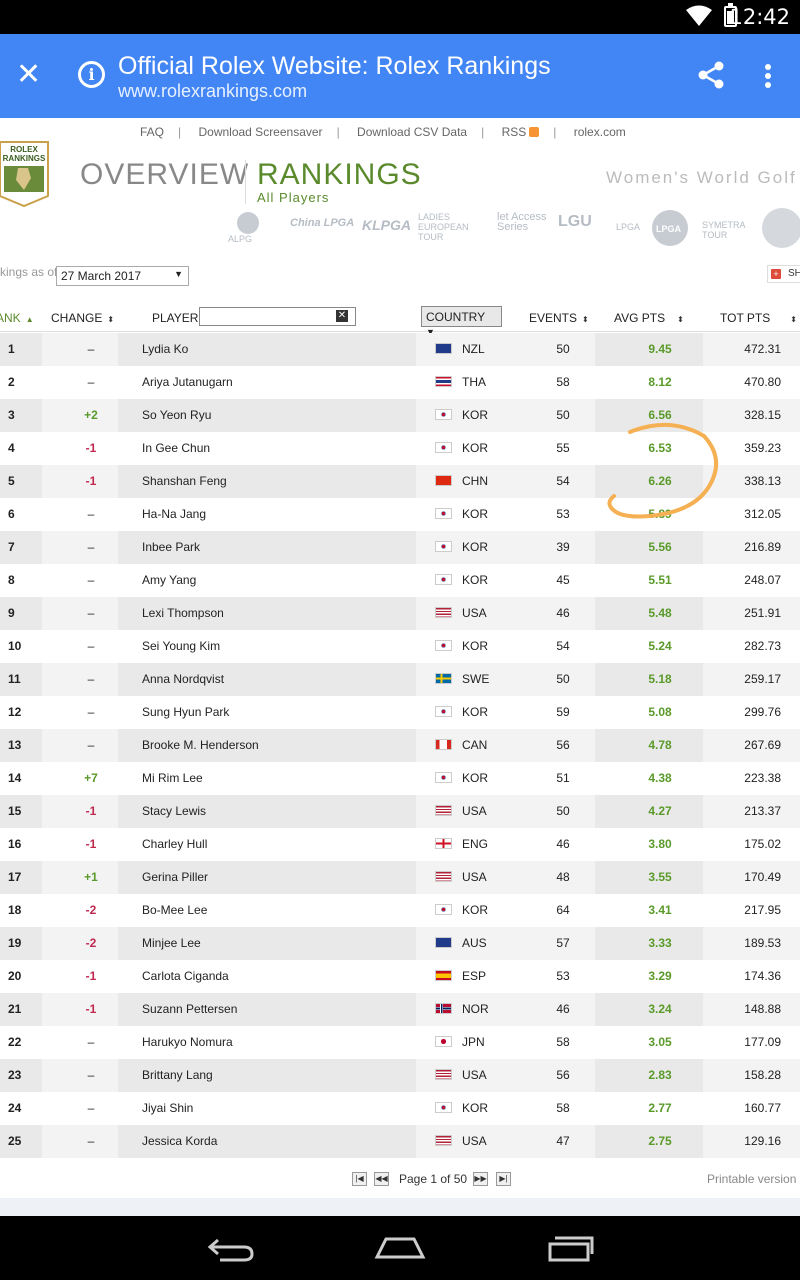  What do you see at coordinates (400, 382) in the screenshot?
I see `table-row: 2 – Ariya Jutanugarn THA 58 8.12 470.80` at bounding box center [400, 382].